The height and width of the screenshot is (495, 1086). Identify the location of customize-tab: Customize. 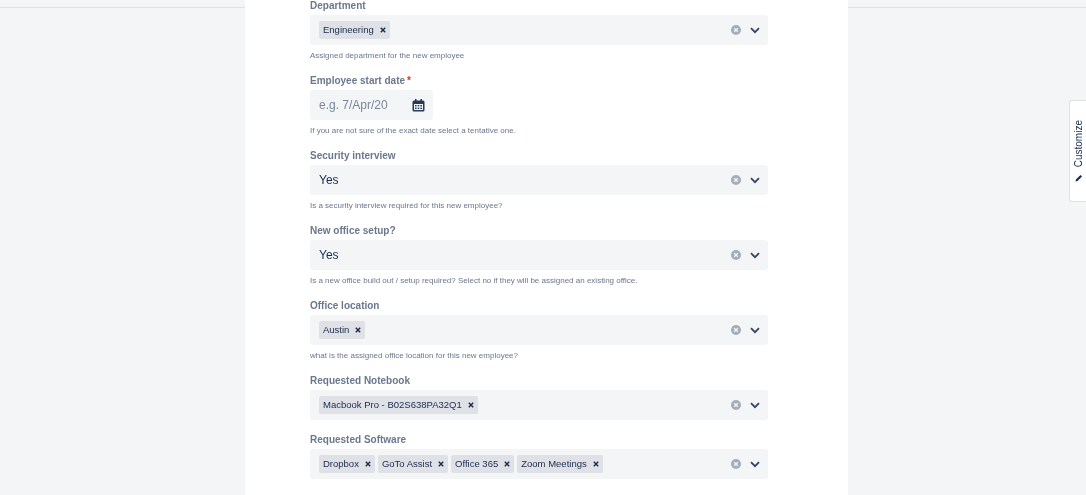
(1077, 151).